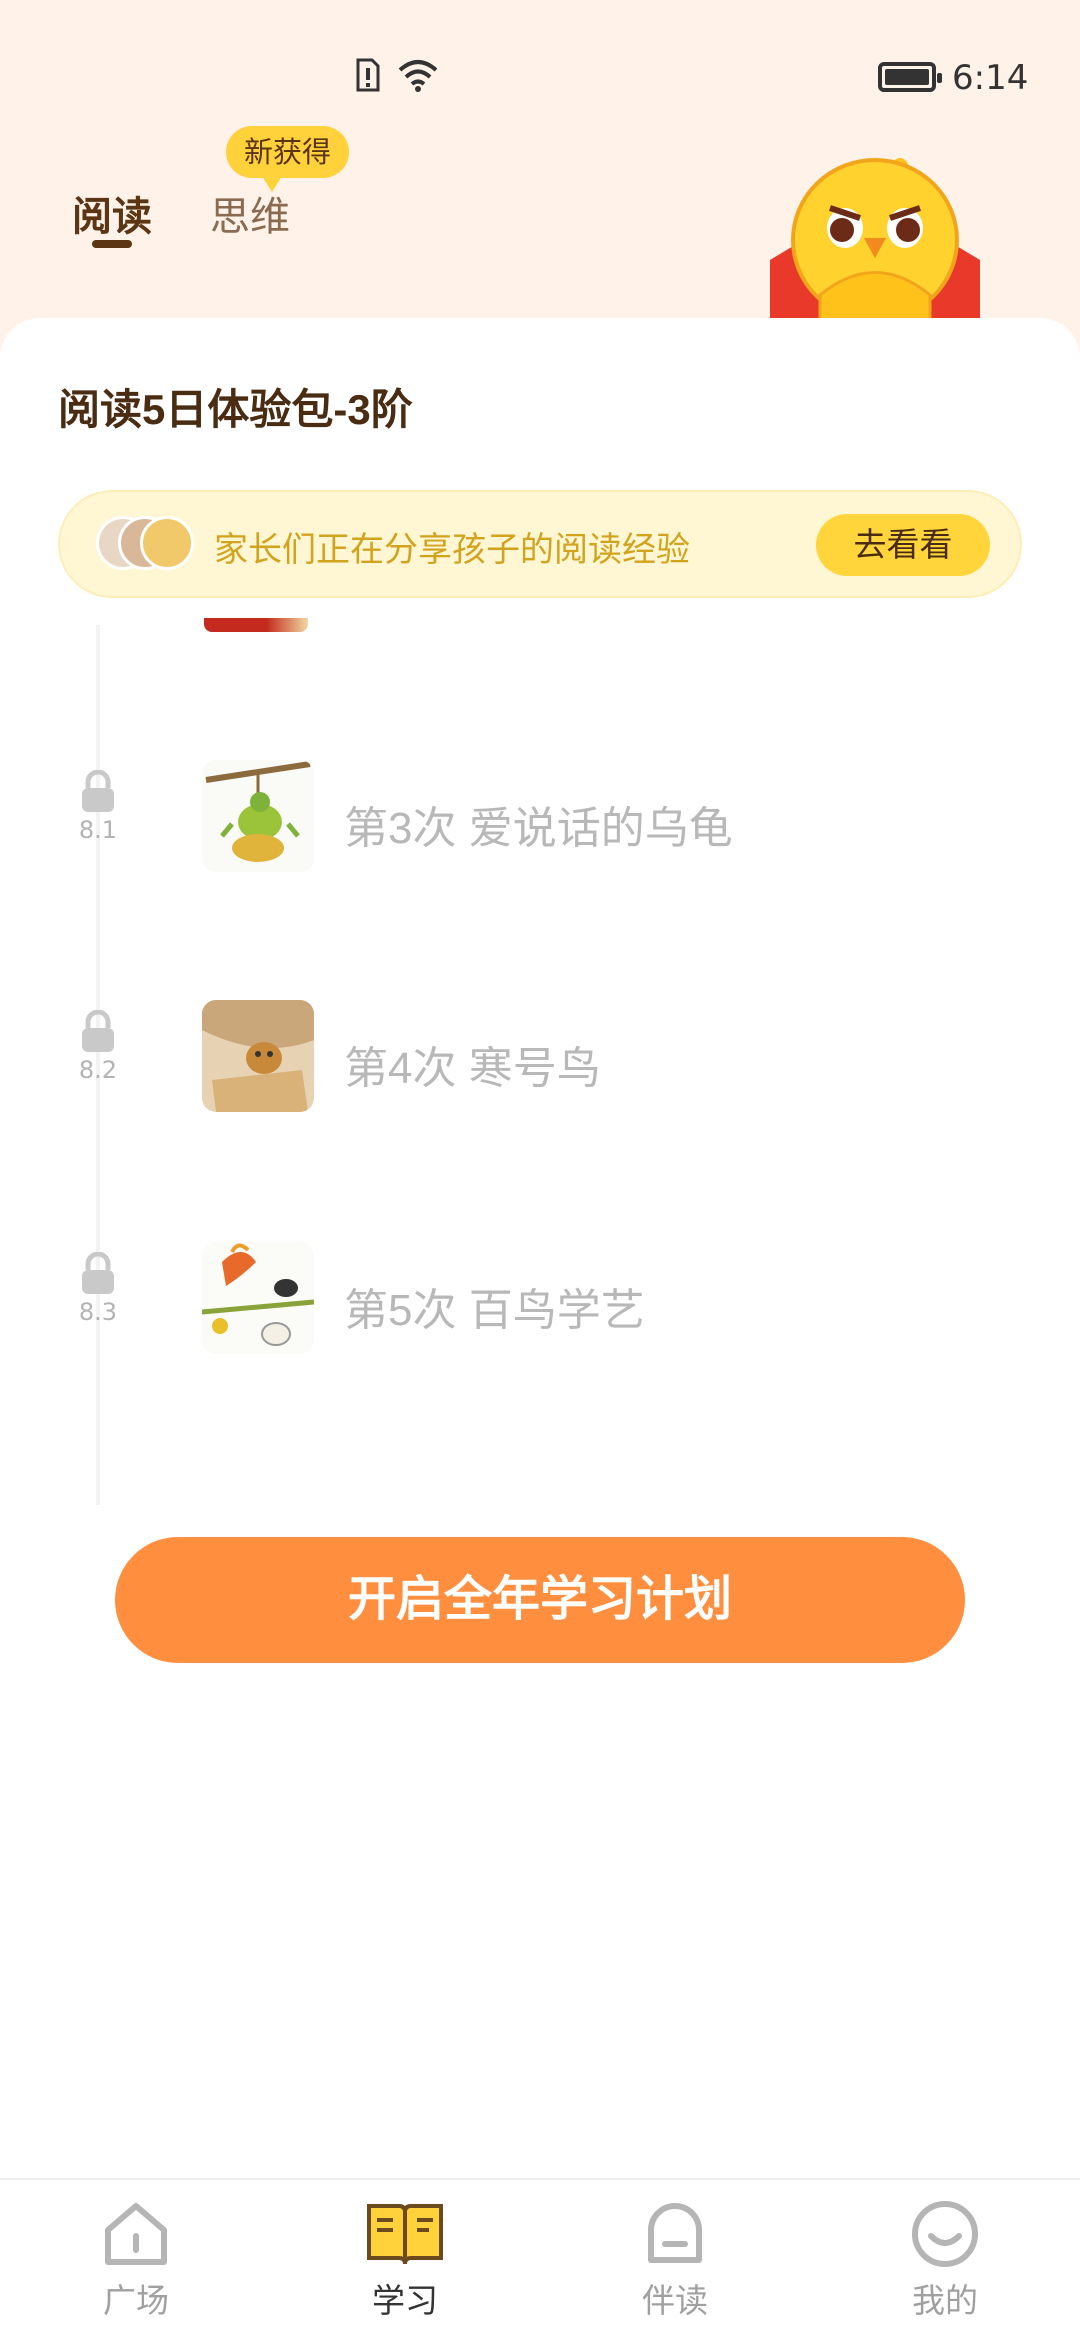 The width and height of the screenshot is (1080, 2340). What do you see at coordinates (875, 239) in the screenshot?
I see `chick-mascot-icon` at bounding box center [875, 239].